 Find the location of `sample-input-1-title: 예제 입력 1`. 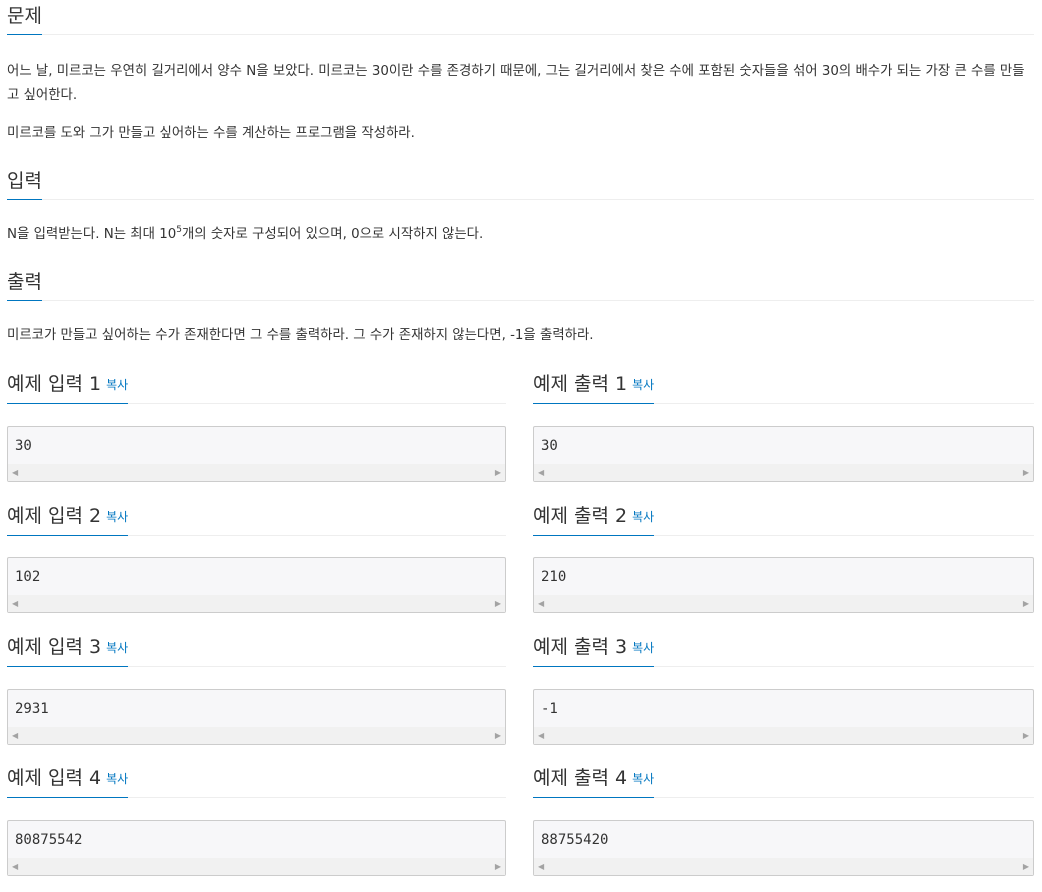

sample-input-1-title: 예제 입력 1 is located at coordinates (54, 384).